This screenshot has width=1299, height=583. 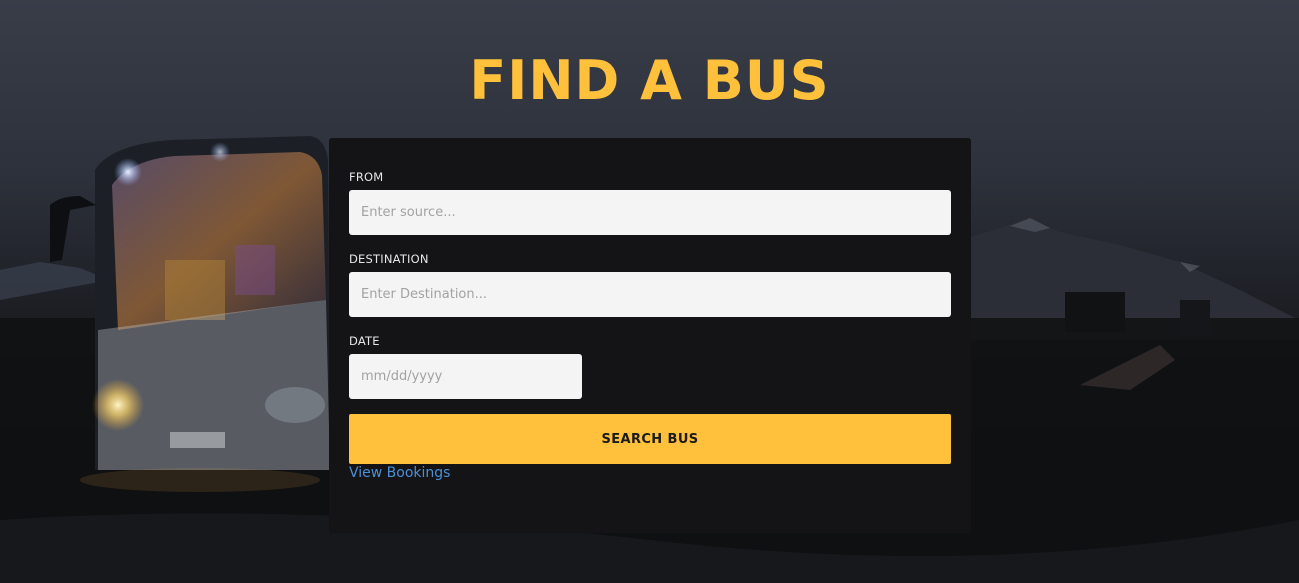 I want to click on destination-input, so click(x=650, y=294).